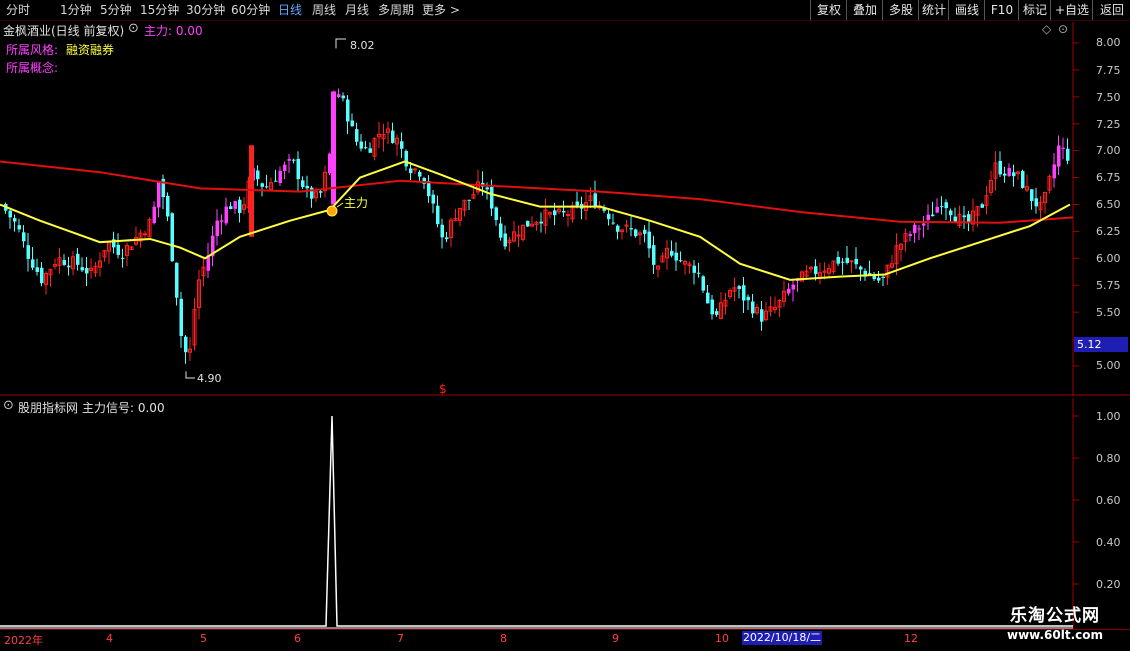 The width and height of the screenshot is (1130, 651). I want to click on draw-line-button: 画线, so click(966, 10).